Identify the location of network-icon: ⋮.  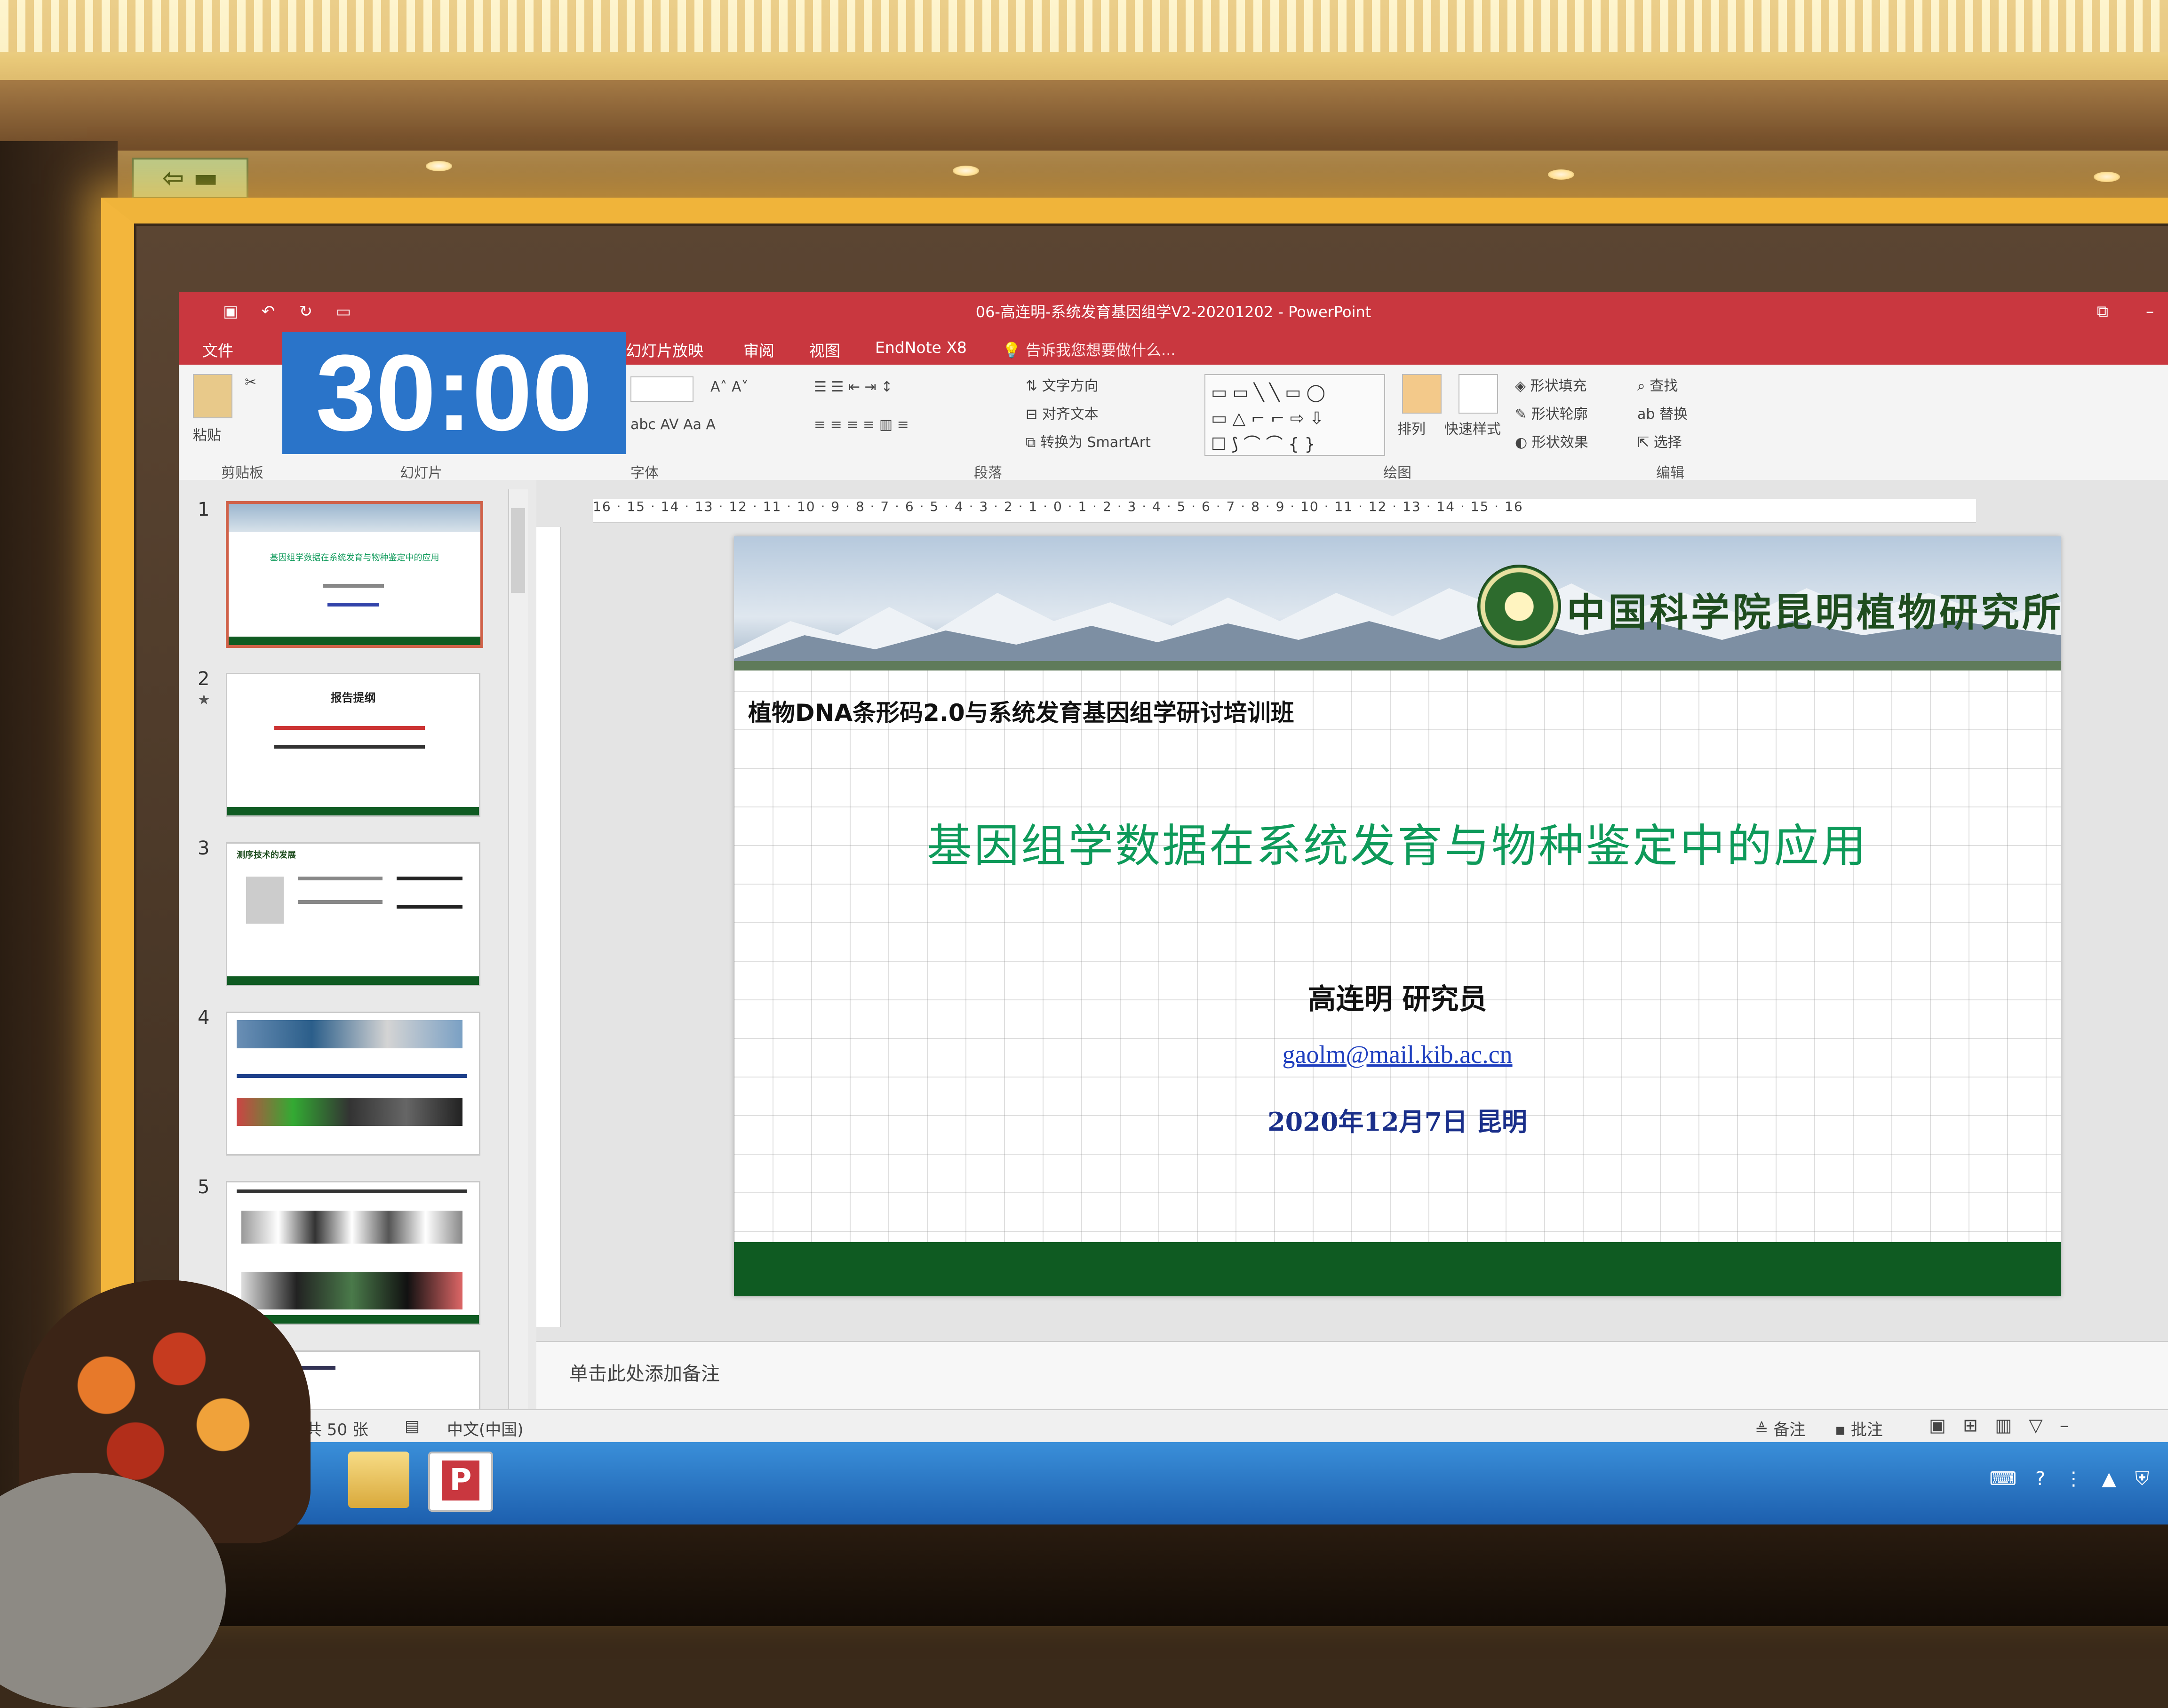
(2073, 1479).